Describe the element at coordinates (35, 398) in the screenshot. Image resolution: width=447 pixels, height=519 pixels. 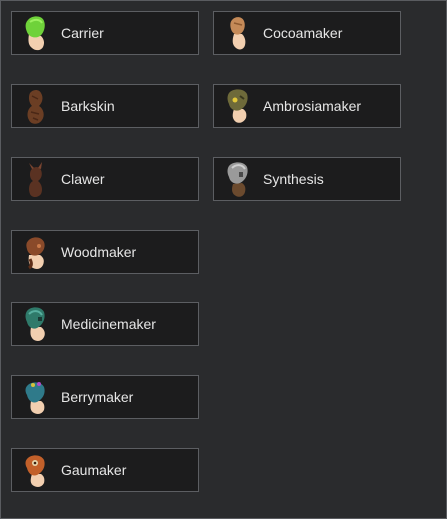
I see `berrymaker-gene-icon` at that location.